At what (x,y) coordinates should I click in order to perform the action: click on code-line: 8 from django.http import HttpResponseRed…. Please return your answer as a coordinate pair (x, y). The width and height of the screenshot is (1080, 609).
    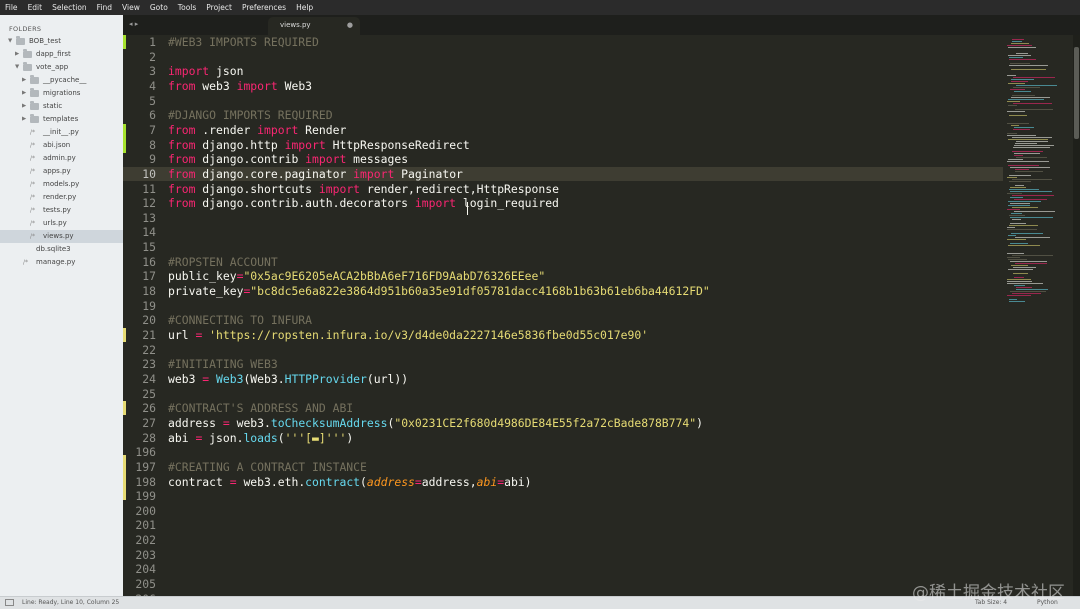
    Looking at the image, I should click on (563, 145).